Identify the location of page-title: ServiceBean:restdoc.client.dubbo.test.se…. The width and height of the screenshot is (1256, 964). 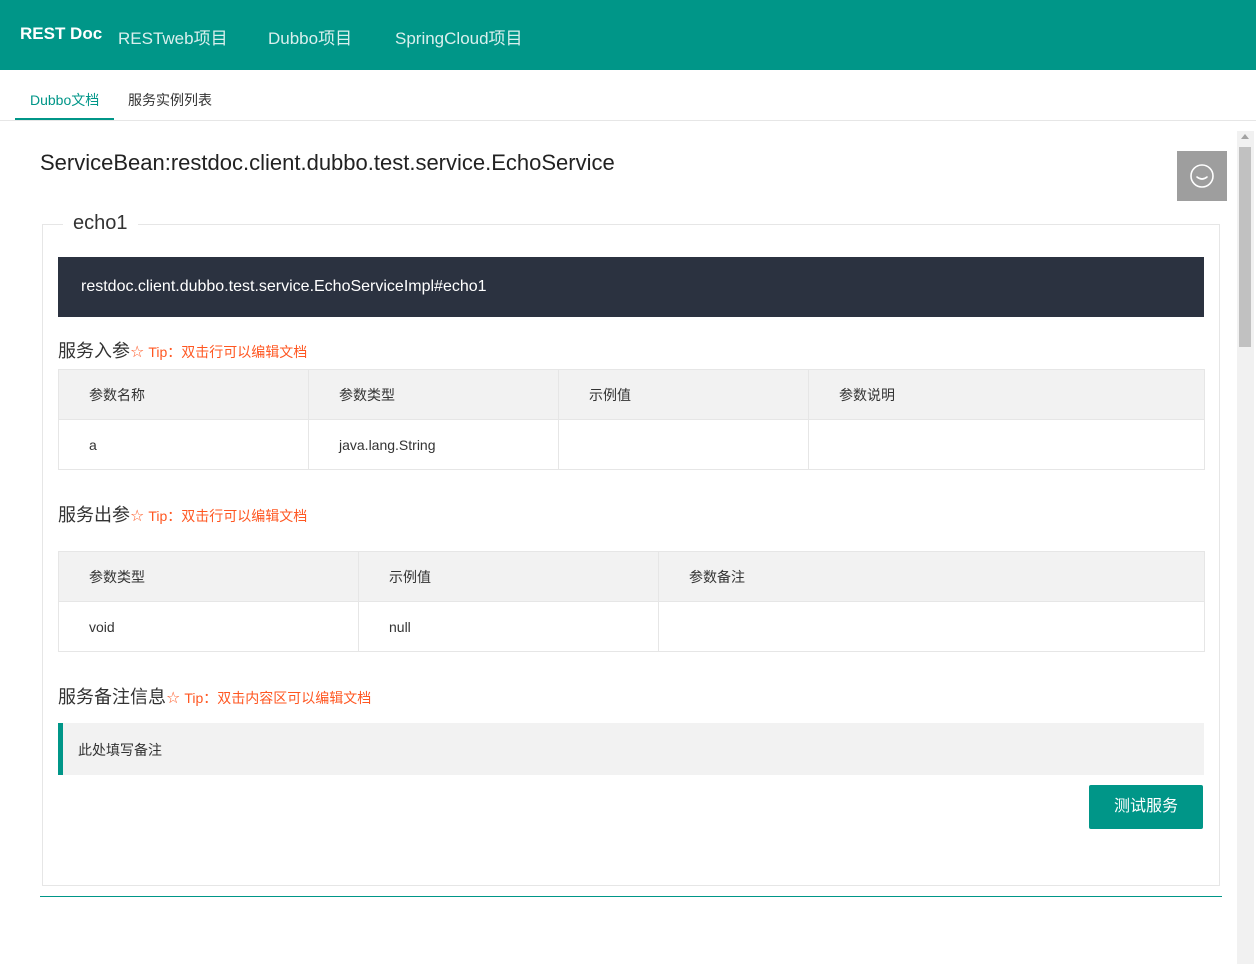
(327, 162).